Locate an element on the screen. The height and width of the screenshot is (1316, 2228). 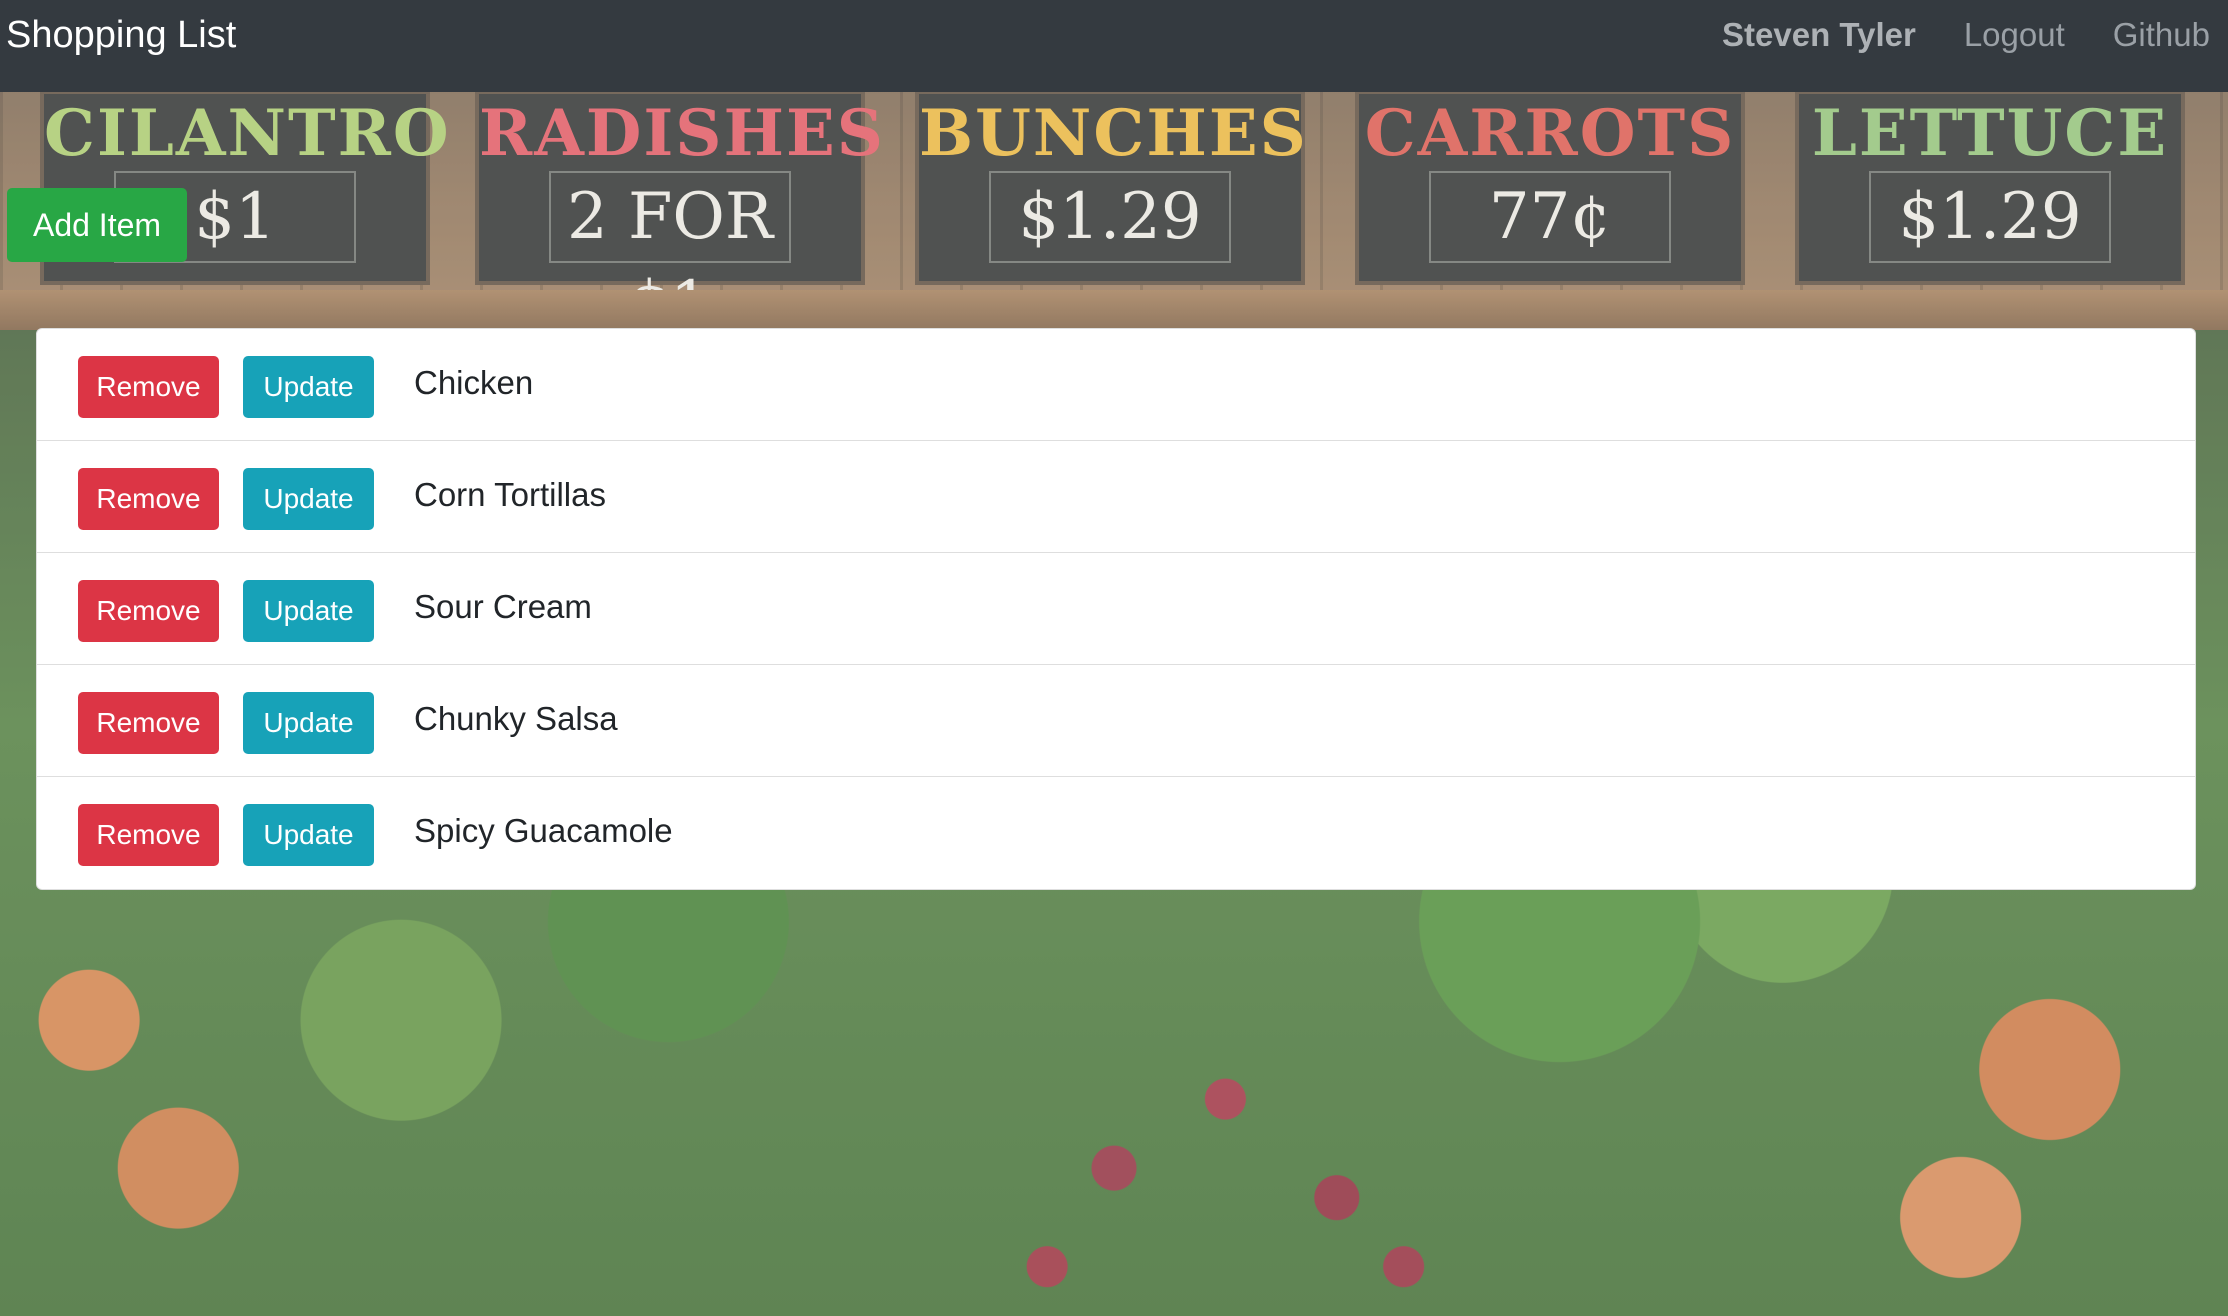
logout-link: Logout is located at coordinates (2014, 35).